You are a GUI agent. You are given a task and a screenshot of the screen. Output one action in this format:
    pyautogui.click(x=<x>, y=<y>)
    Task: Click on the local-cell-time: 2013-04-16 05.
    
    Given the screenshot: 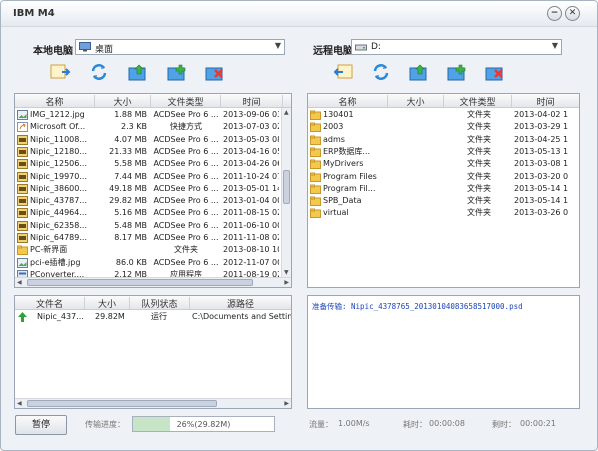 What is the action you would take?
    pyautogui.click(x=251, y=151)
    